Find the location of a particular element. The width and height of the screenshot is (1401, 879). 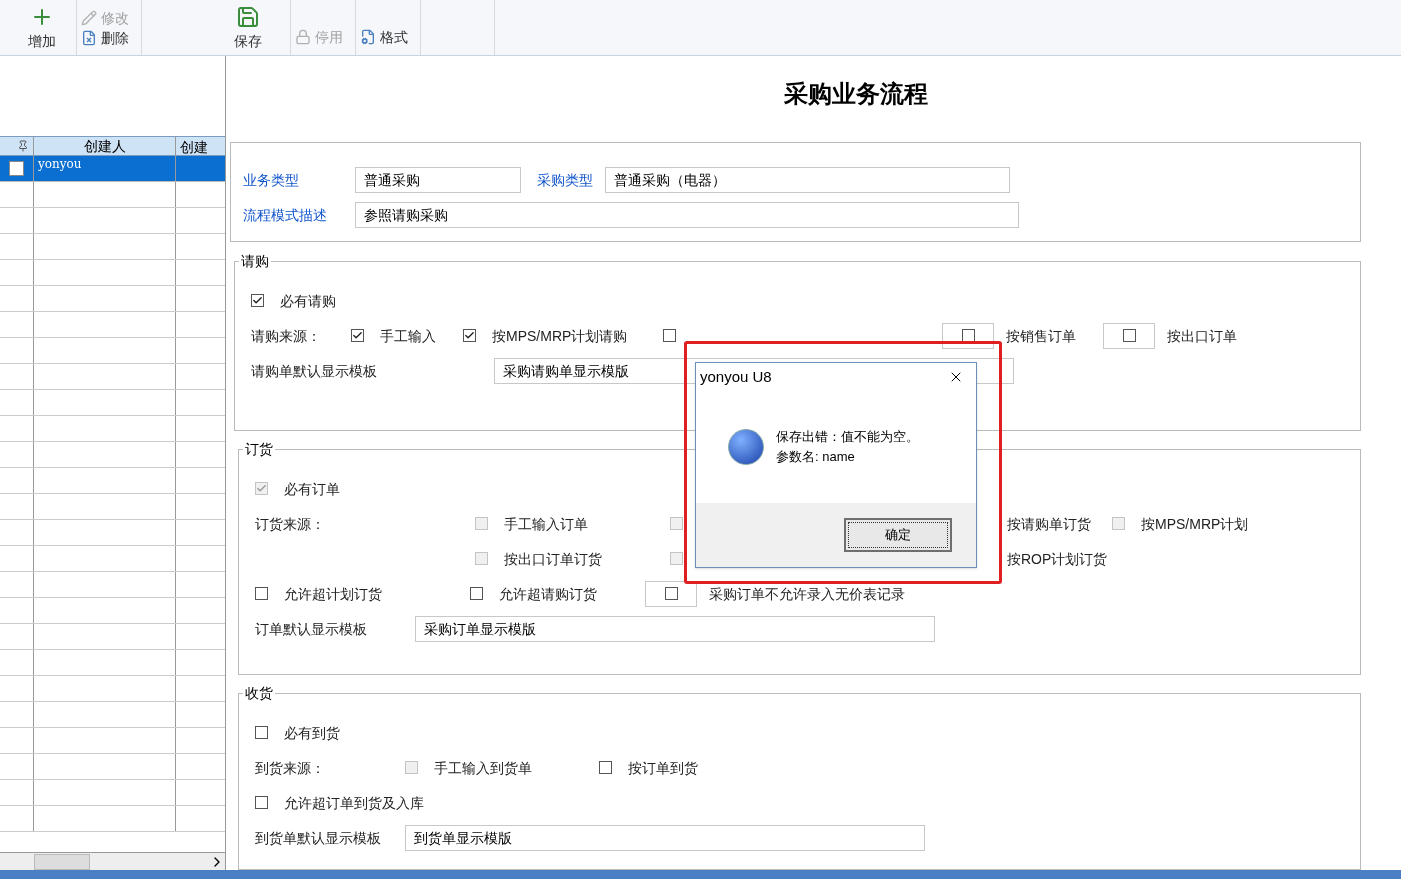

grid-row: yonyou is located at coordinates (112, 169).